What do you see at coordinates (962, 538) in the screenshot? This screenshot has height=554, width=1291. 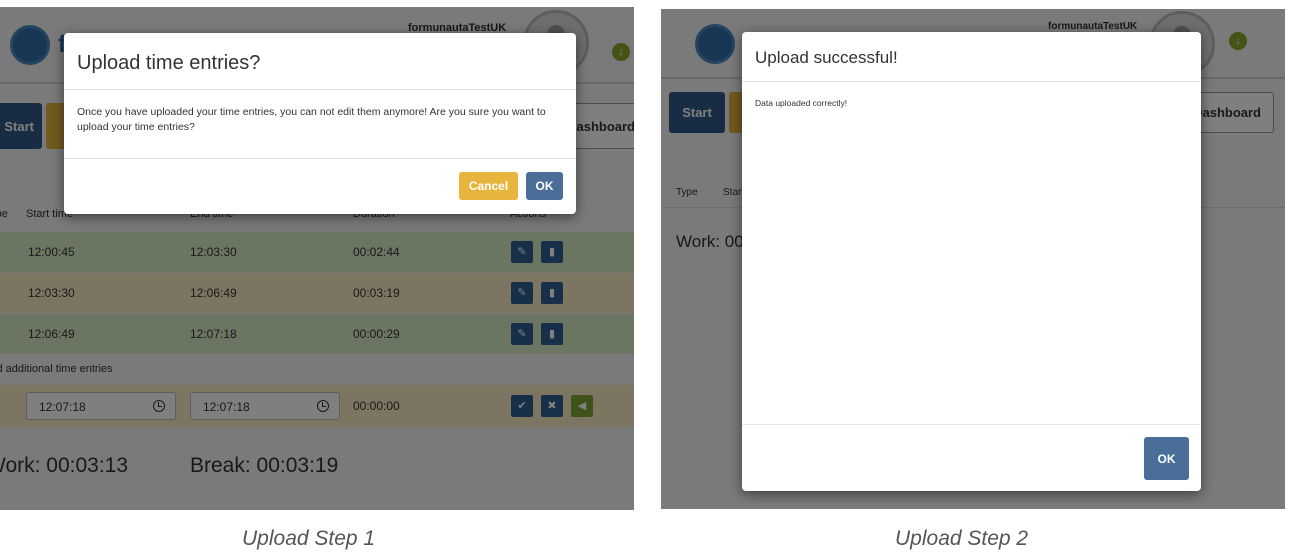 I see `caption-step-2: Upload Step 2` at bounding box center [962, 538].